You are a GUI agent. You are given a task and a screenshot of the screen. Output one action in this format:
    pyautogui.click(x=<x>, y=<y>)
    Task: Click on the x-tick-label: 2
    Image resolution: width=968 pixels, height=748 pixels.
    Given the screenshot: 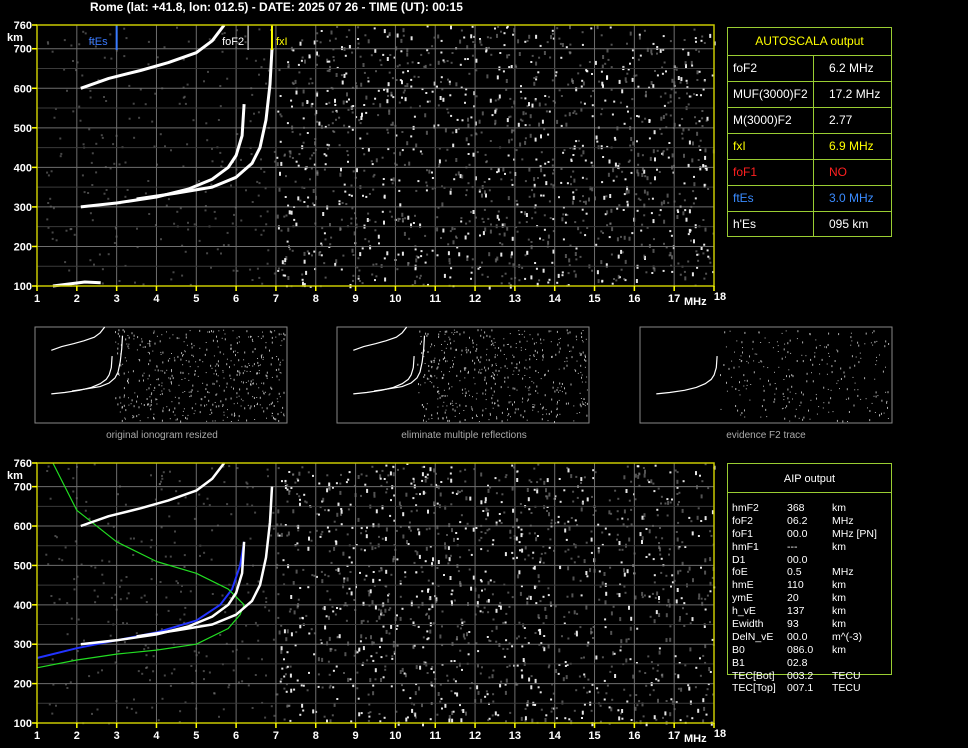 What is the action you would take?
    pyautogui.click(x=77, y=299)
    